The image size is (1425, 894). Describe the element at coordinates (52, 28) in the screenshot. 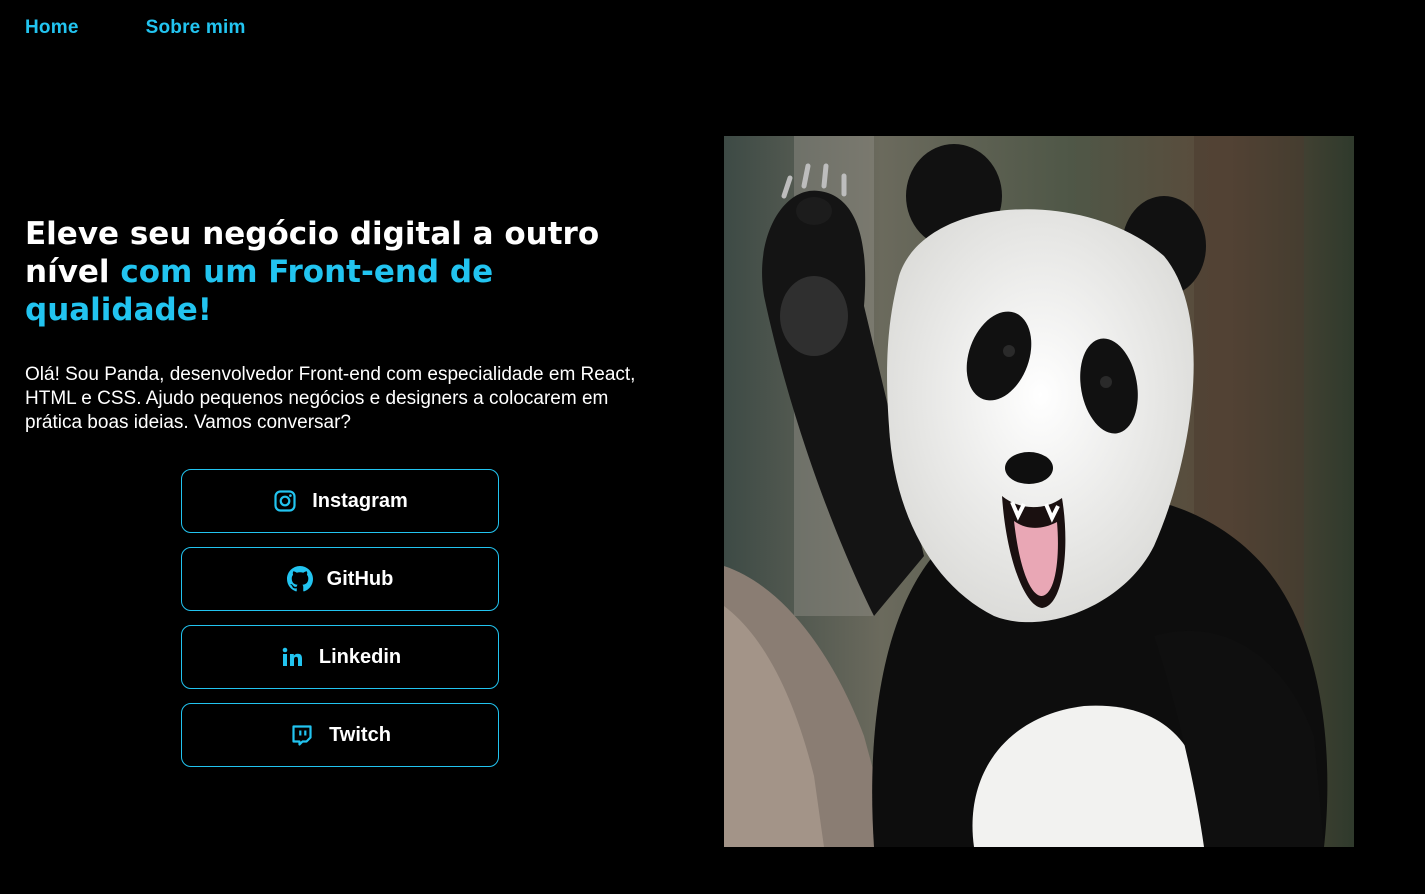

I see `nav-home-link: Home` at that location.